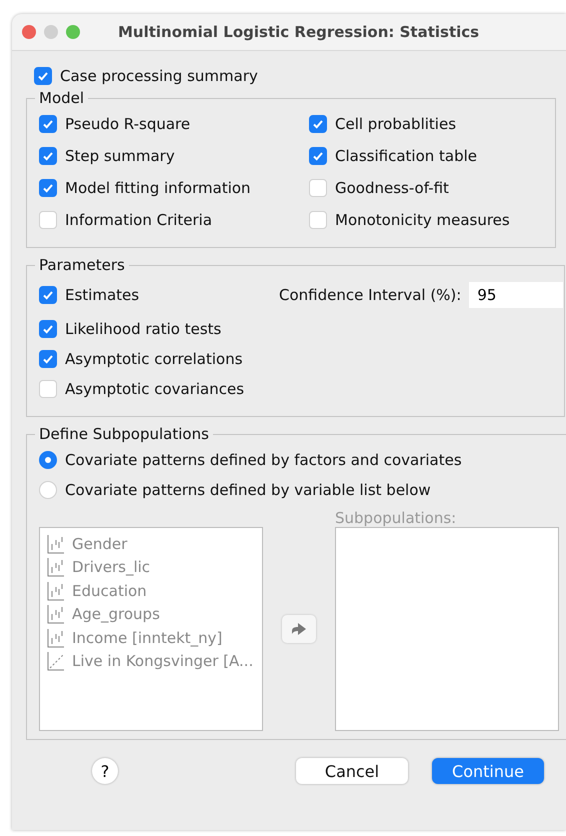 Image resolution: width=566 pixels, height=836 pixels. Describe the element at coordinates (299, 32) in the screenshot. I see `window-title: Multinomial Logistic Regression: Statistics` at that location.